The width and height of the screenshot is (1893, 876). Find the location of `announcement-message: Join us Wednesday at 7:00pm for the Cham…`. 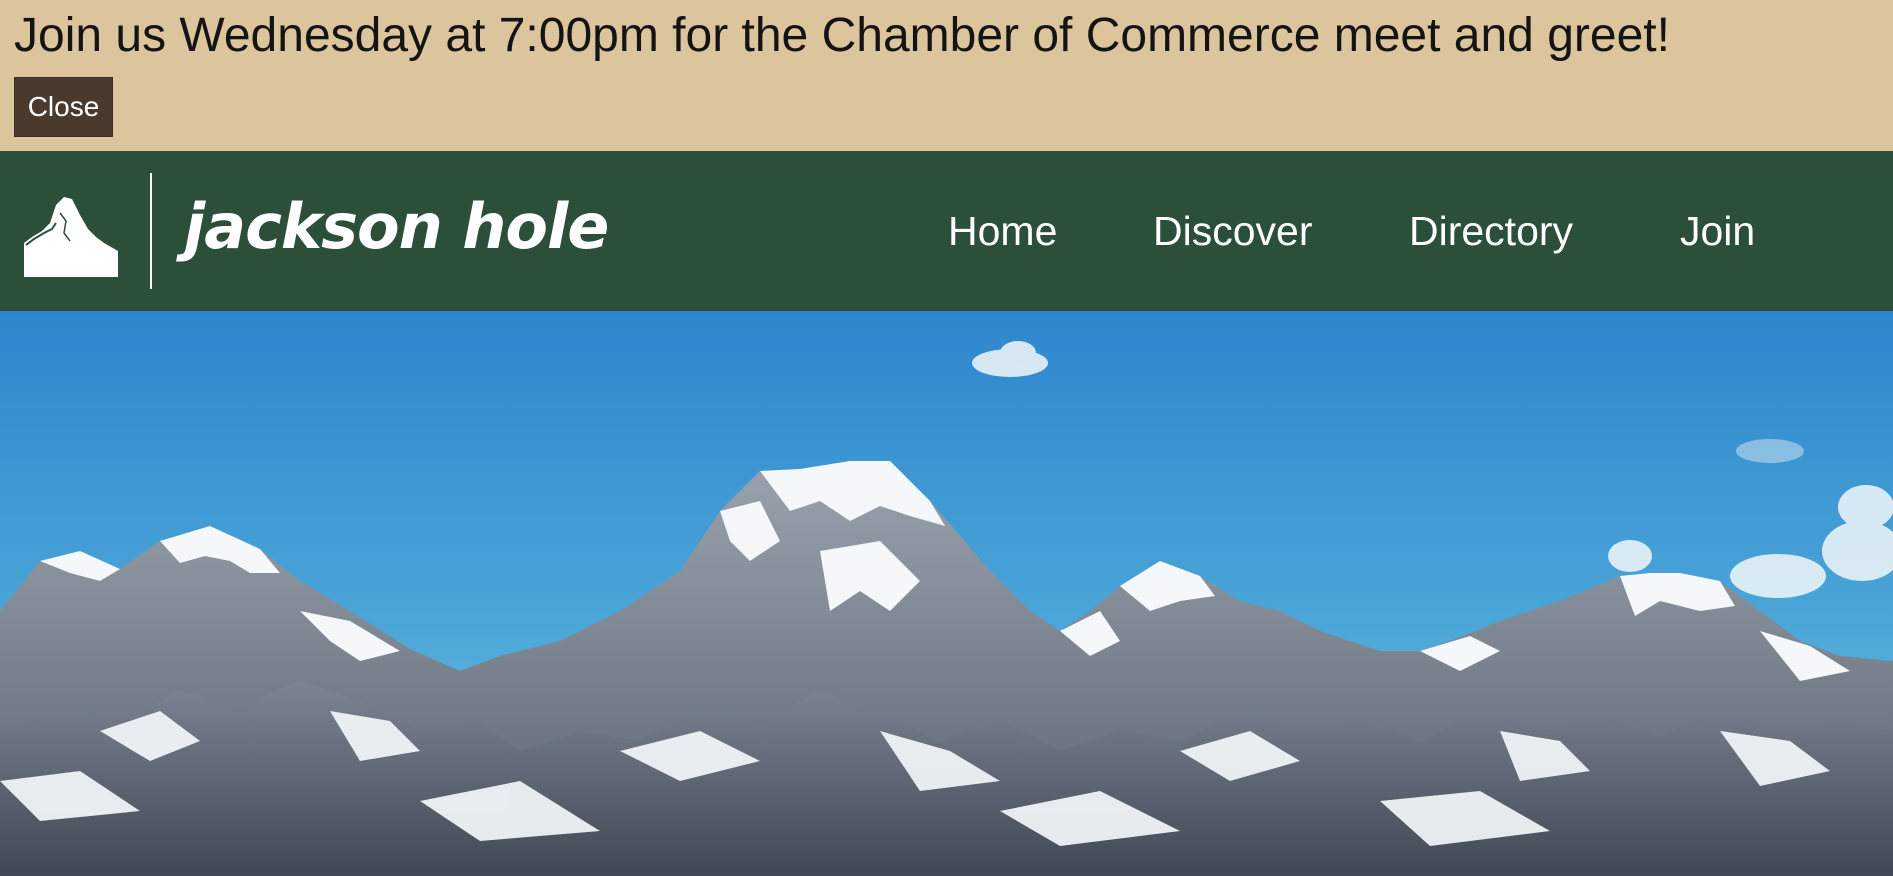

announcement-message: Join us Wednesday at 7:00pm for the Cham… is located at coordinates (842, 35).